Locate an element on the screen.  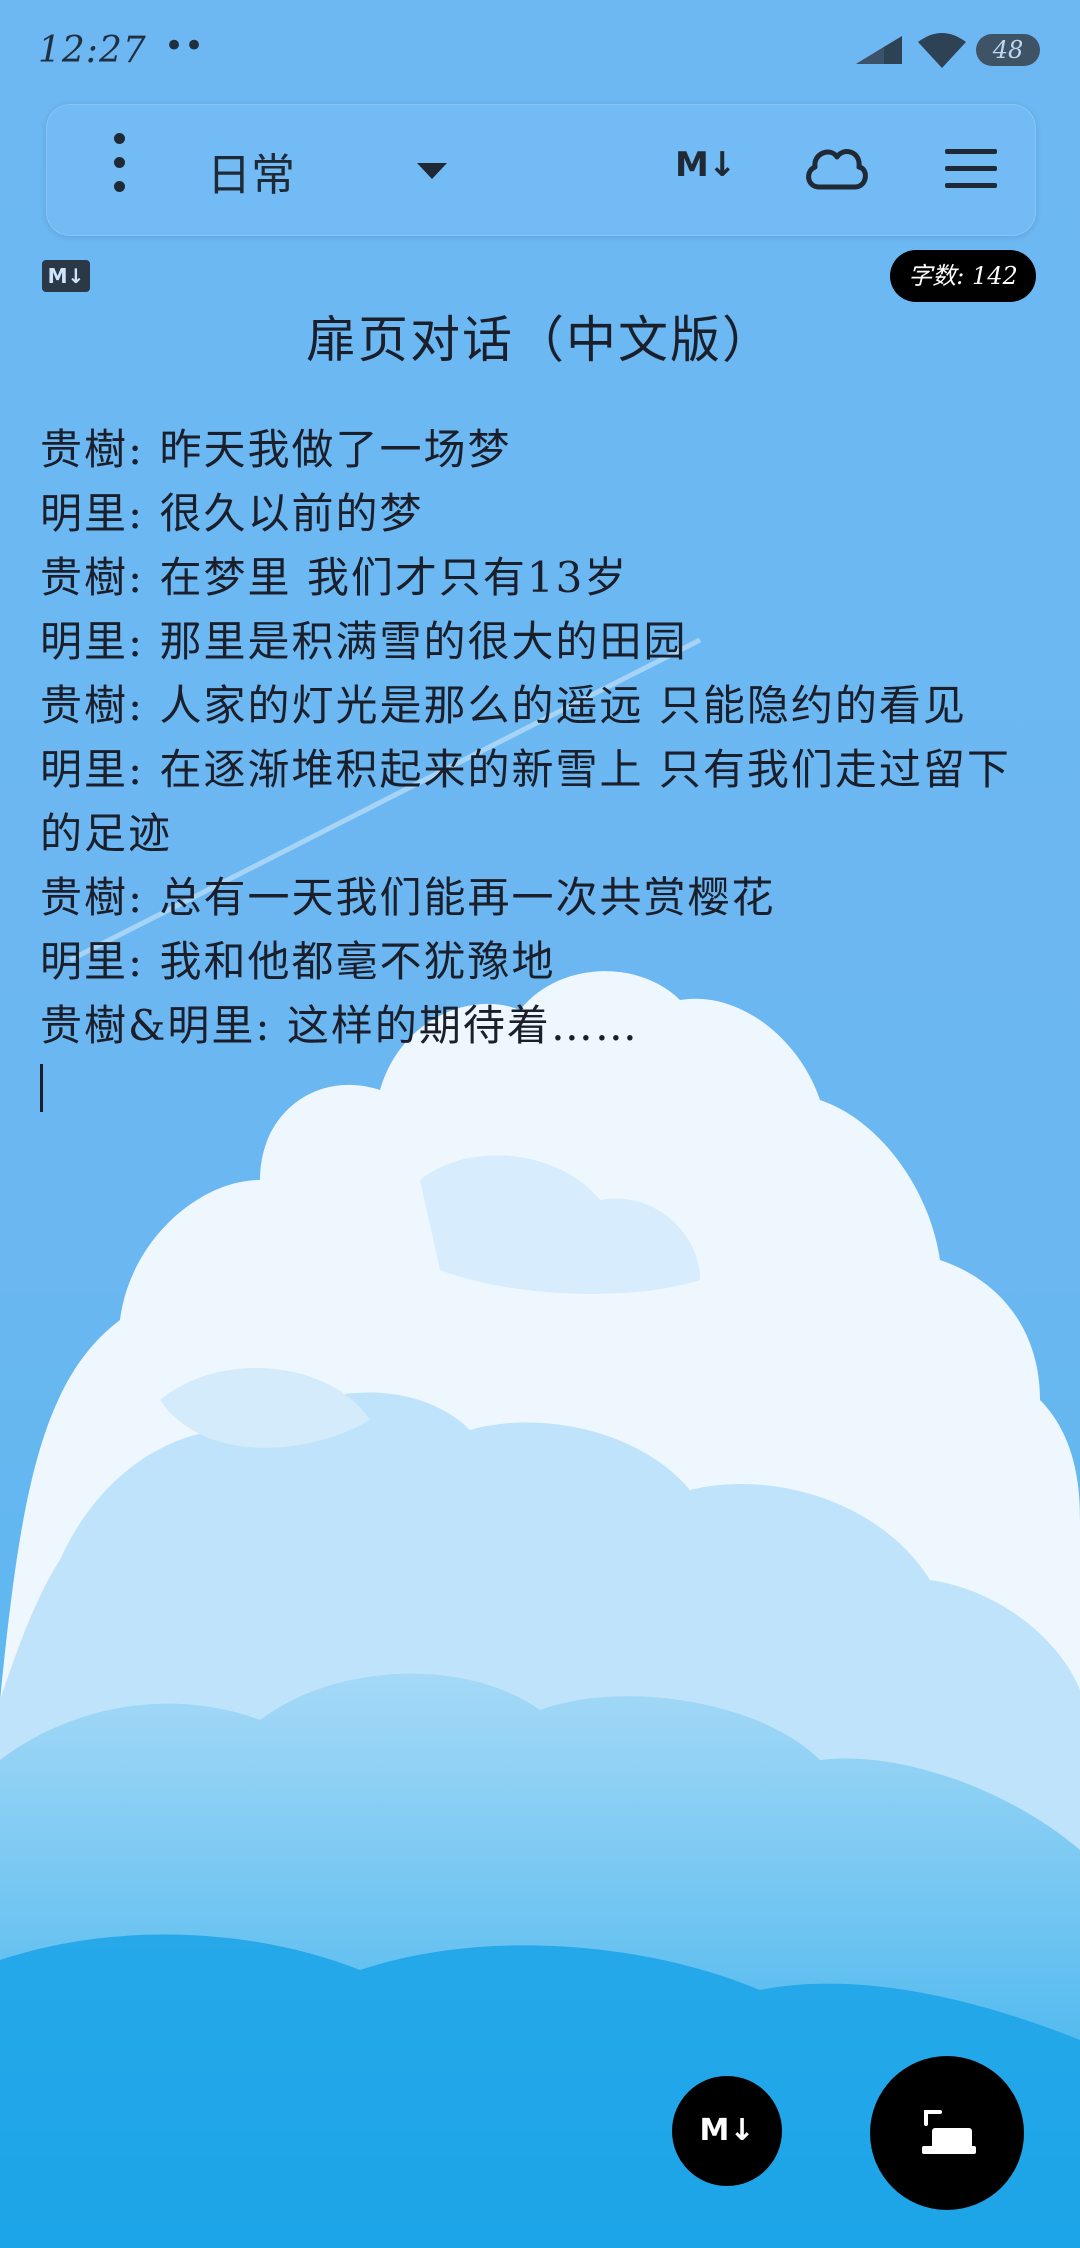
text-line: 贵樹: 人家的灯光是那么的遥远 只能隐约的看见 is located at coordinates (503, 705).